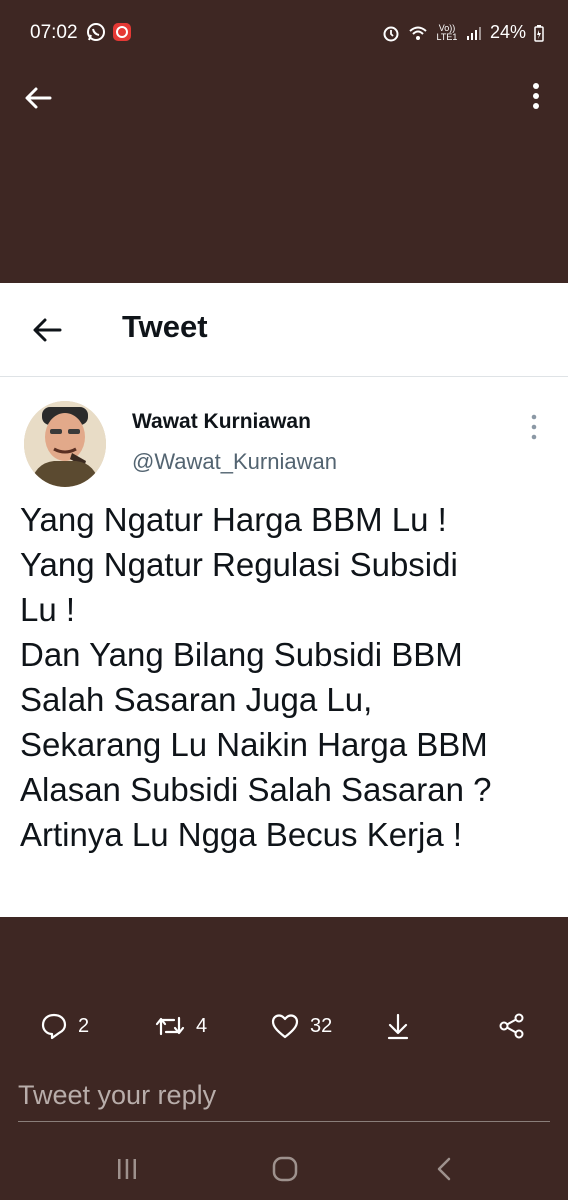  Describe the element at coordinates (284, 96) in the screenshot. I see `top-toolbar` at that location.